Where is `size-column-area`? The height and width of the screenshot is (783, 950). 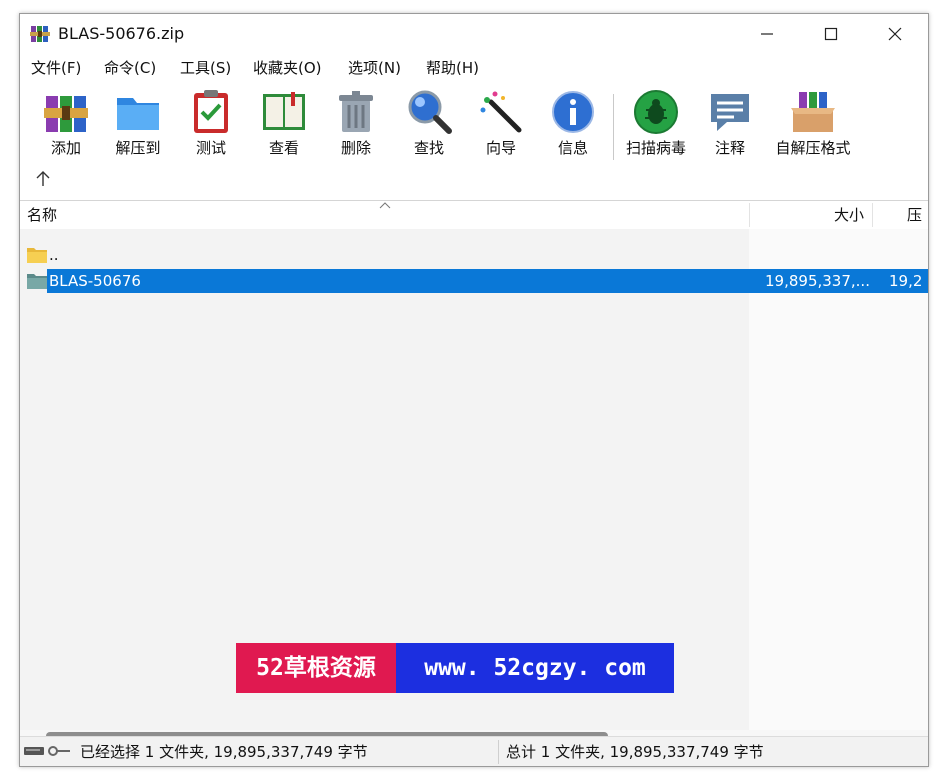 size-column-area is located at coordinates (838, 480).